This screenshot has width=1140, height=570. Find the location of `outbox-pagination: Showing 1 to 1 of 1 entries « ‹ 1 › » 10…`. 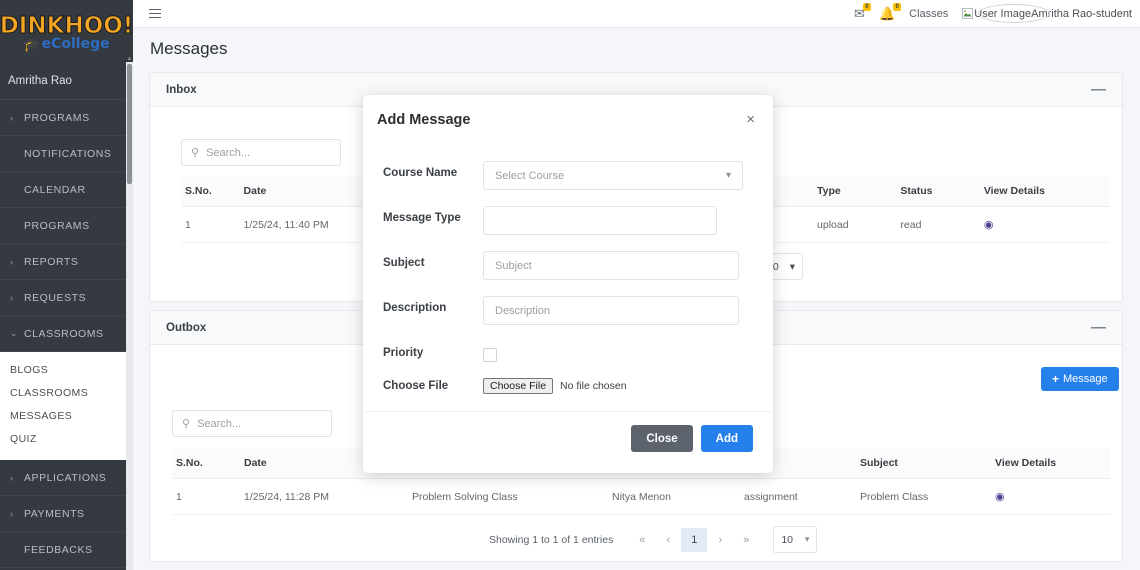

outbox-pagination: Showing 1 to 1 of 1 entries « ‹ 1 › » 10… is located at coordinates (653, 539).